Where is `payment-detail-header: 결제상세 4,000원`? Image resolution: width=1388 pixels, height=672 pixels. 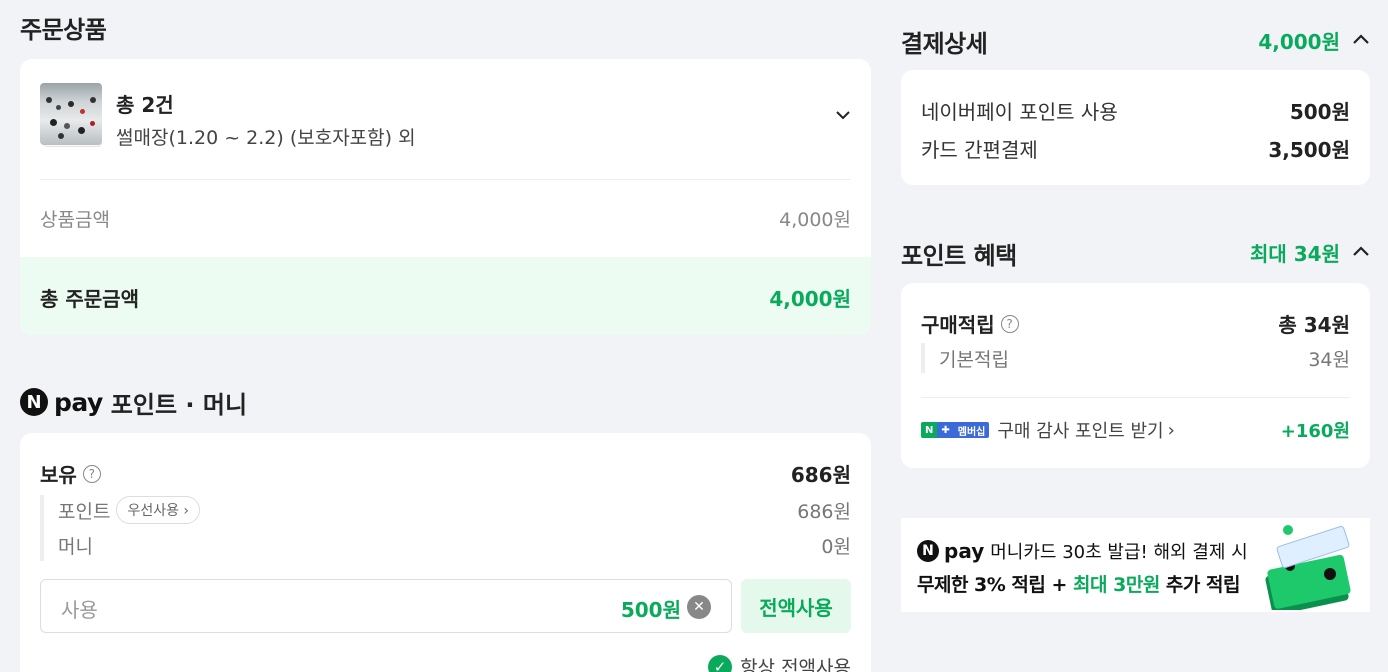
payment-detail-header: 결제상세 4,000원 is located at coordinates (1135, 41).